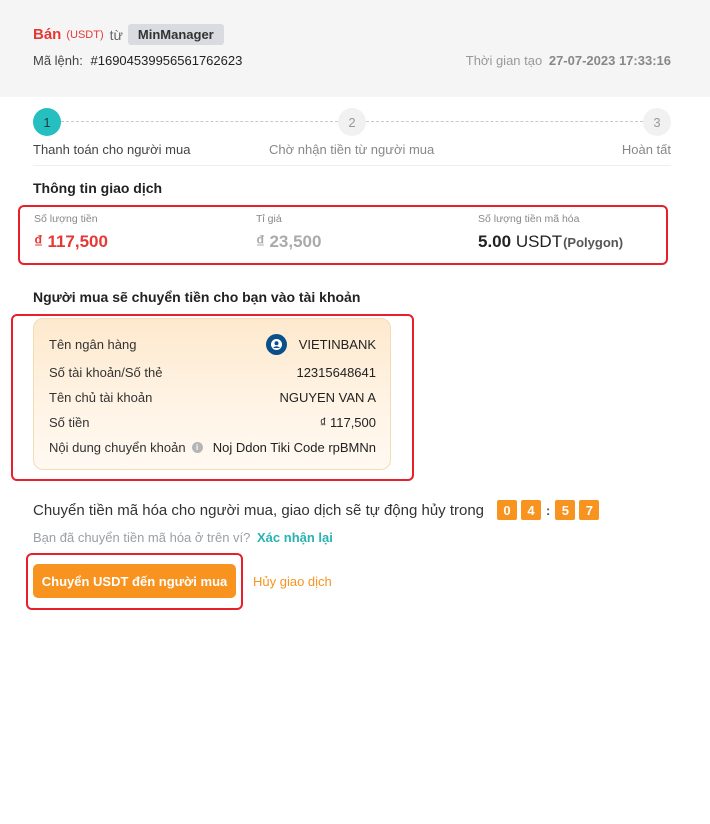 Image resolution: width=710 pixels, height=824 pixels. Describe the element at coordinates (537, 241) in the screenshot. I see `crypto-unit: USDT` at that location.